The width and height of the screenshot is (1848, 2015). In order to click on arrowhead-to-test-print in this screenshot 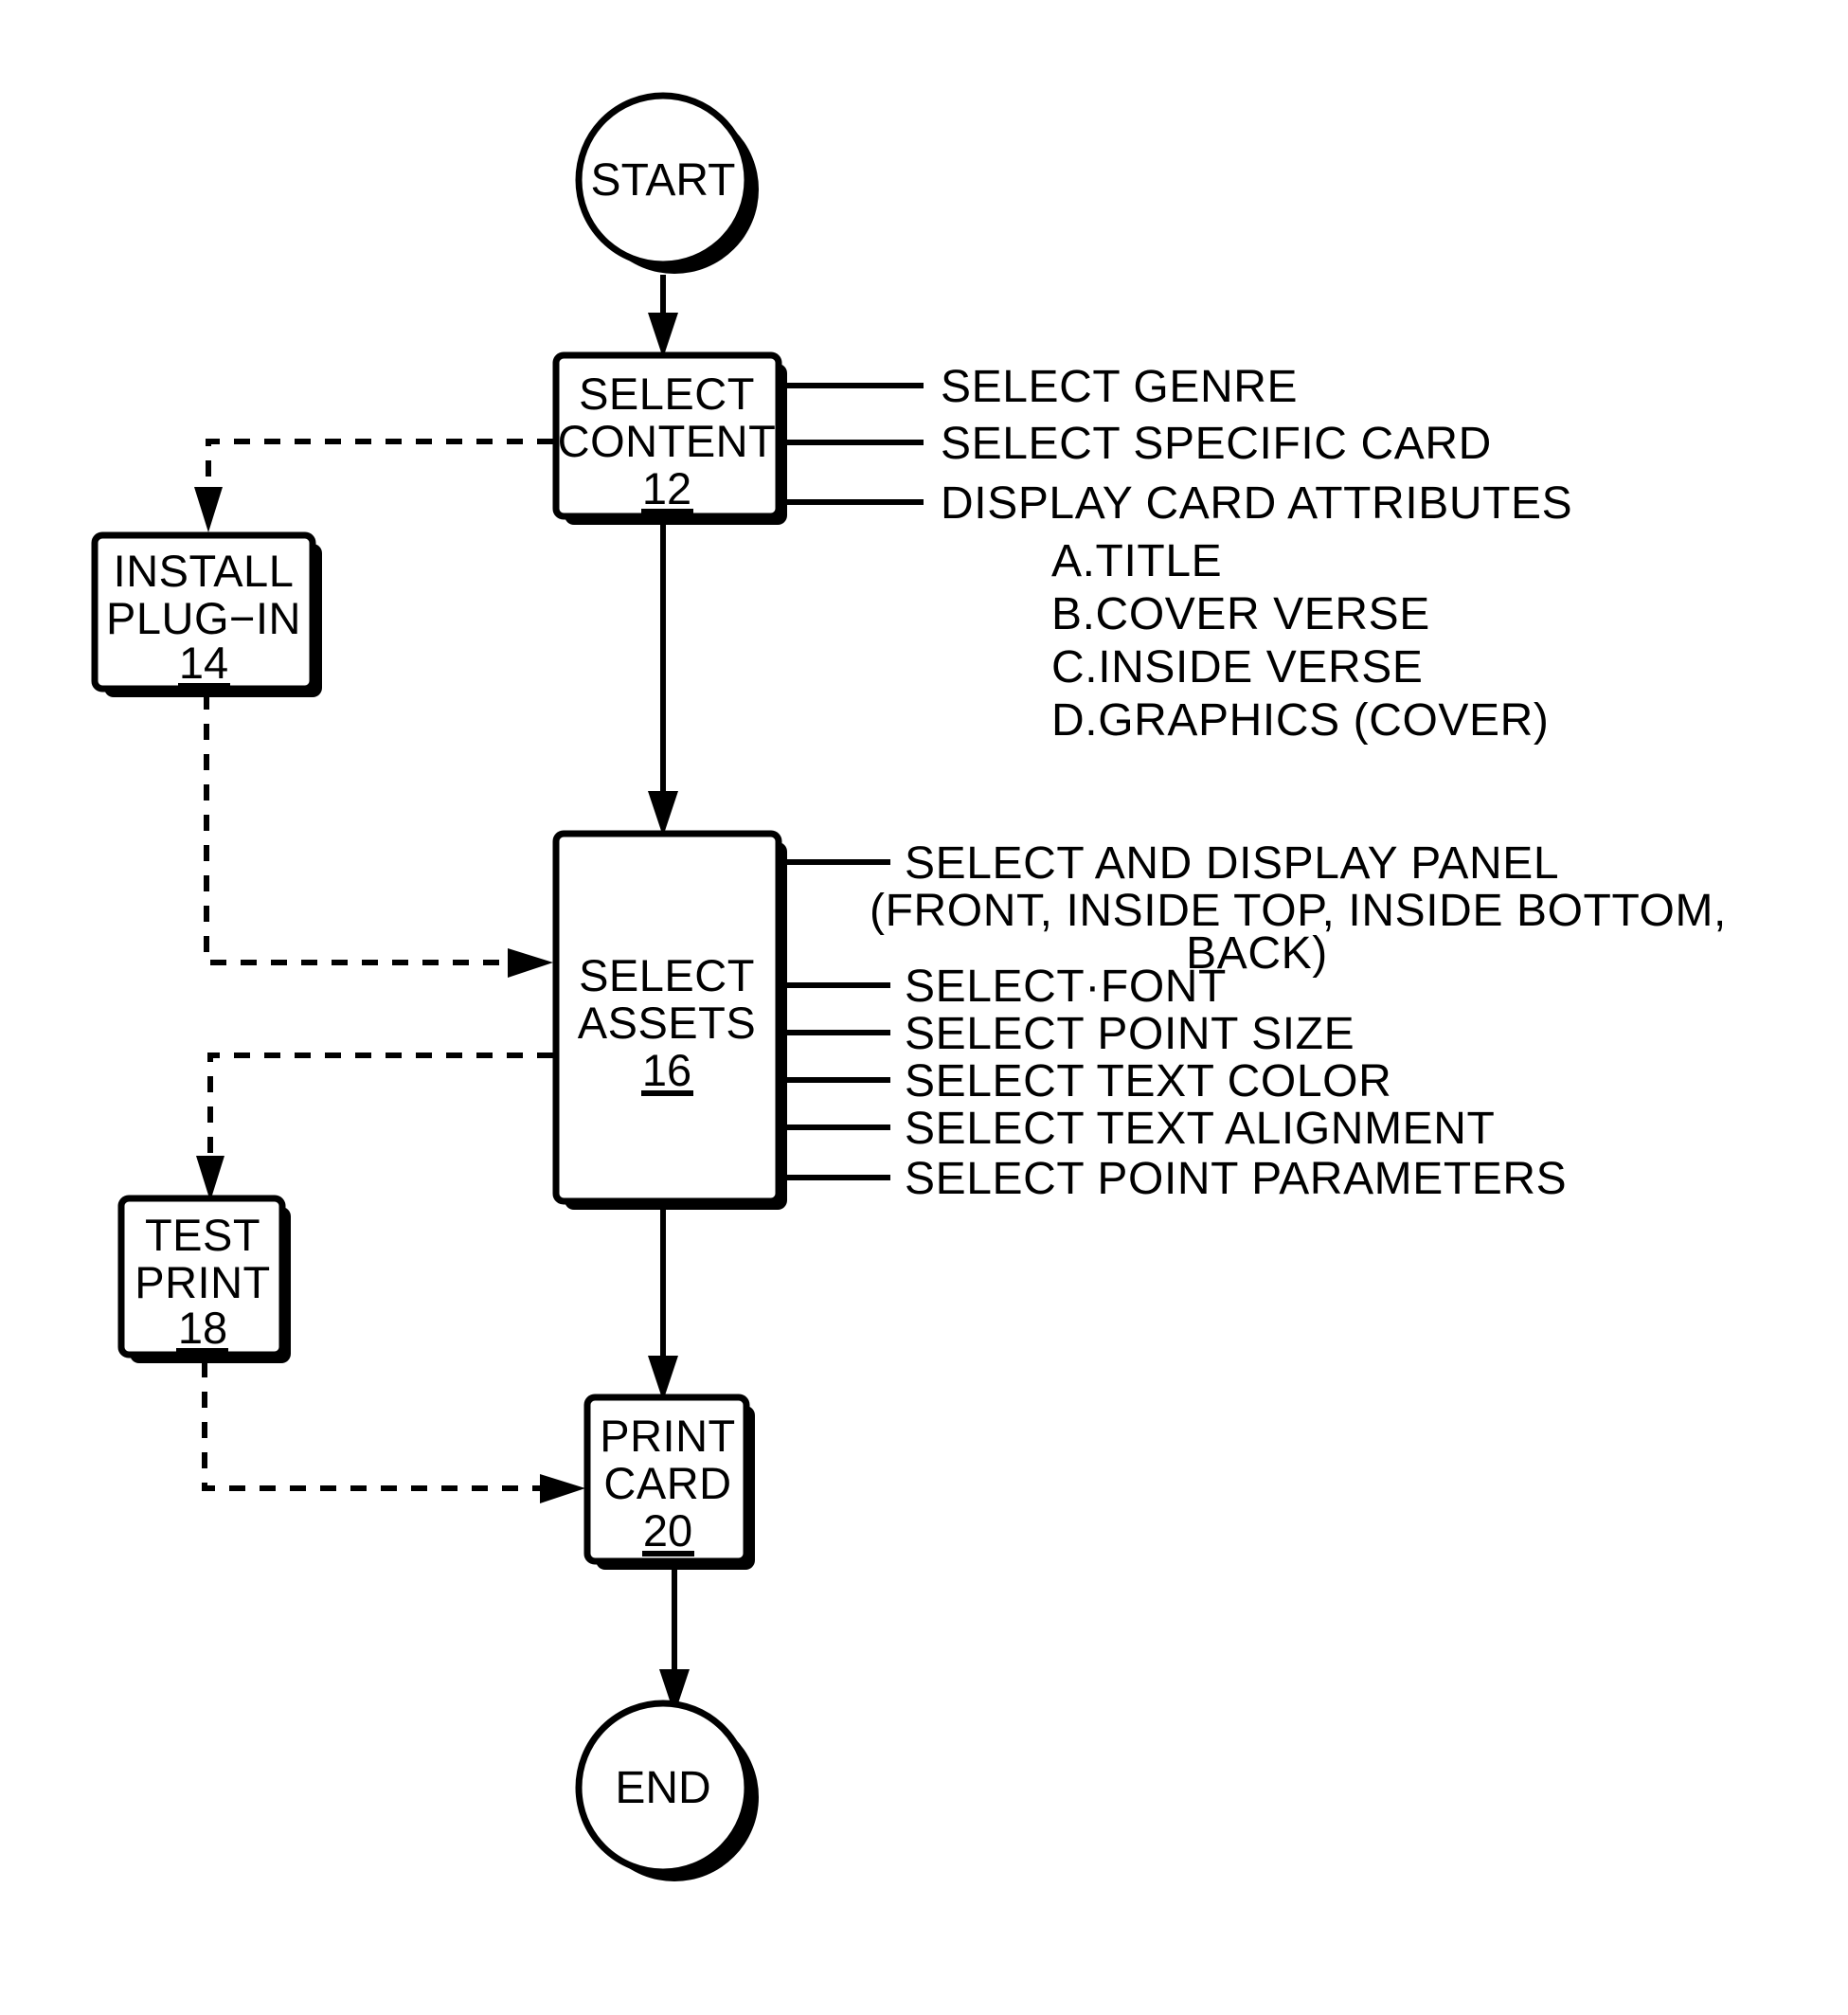, I will do `click(210, 1178)`.